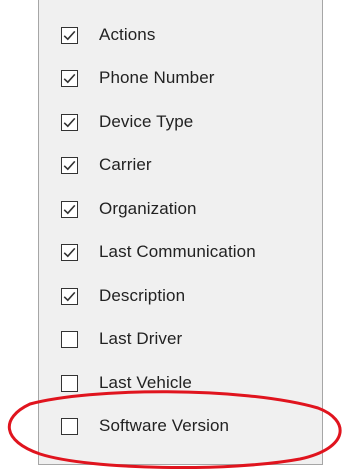  What do you see at coordinates (177, 251) in the screenshot?
I see `menu-item-label: Last Communication` at bounding box center [177, 251].